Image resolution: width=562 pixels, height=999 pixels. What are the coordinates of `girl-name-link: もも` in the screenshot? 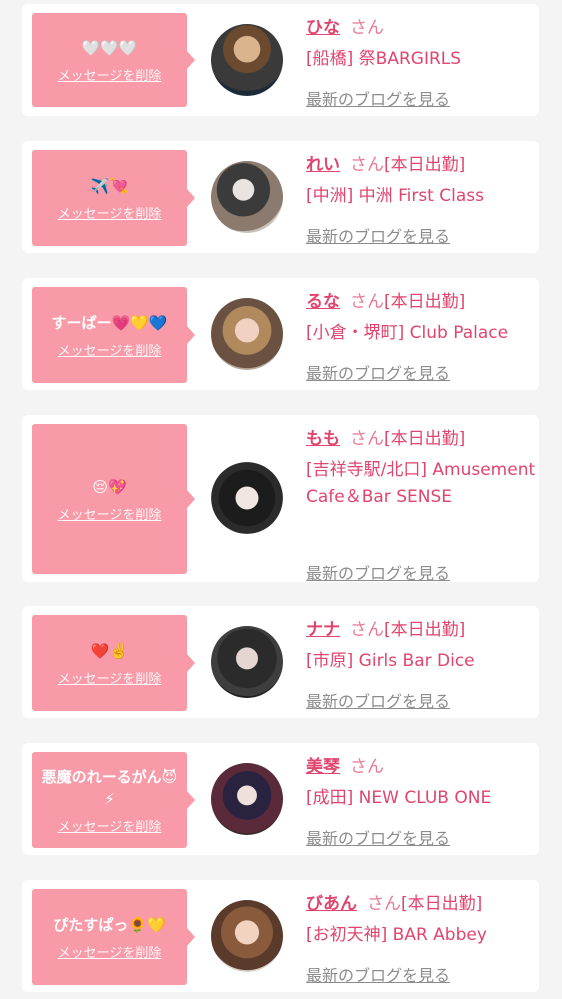 It's located at (323, 439).